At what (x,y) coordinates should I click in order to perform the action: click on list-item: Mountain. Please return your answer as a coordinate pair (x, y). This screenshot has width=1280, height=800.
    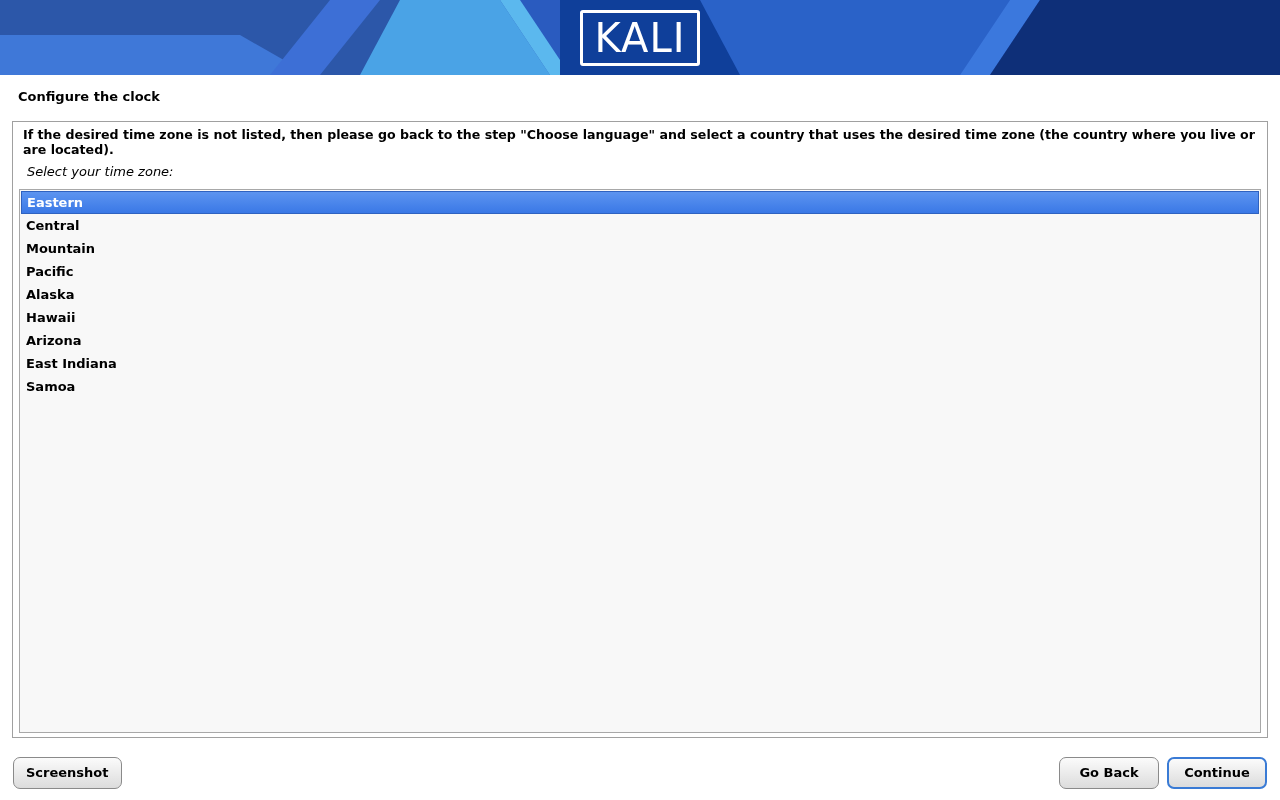
    Looking at the image, I should click on (640, 248).